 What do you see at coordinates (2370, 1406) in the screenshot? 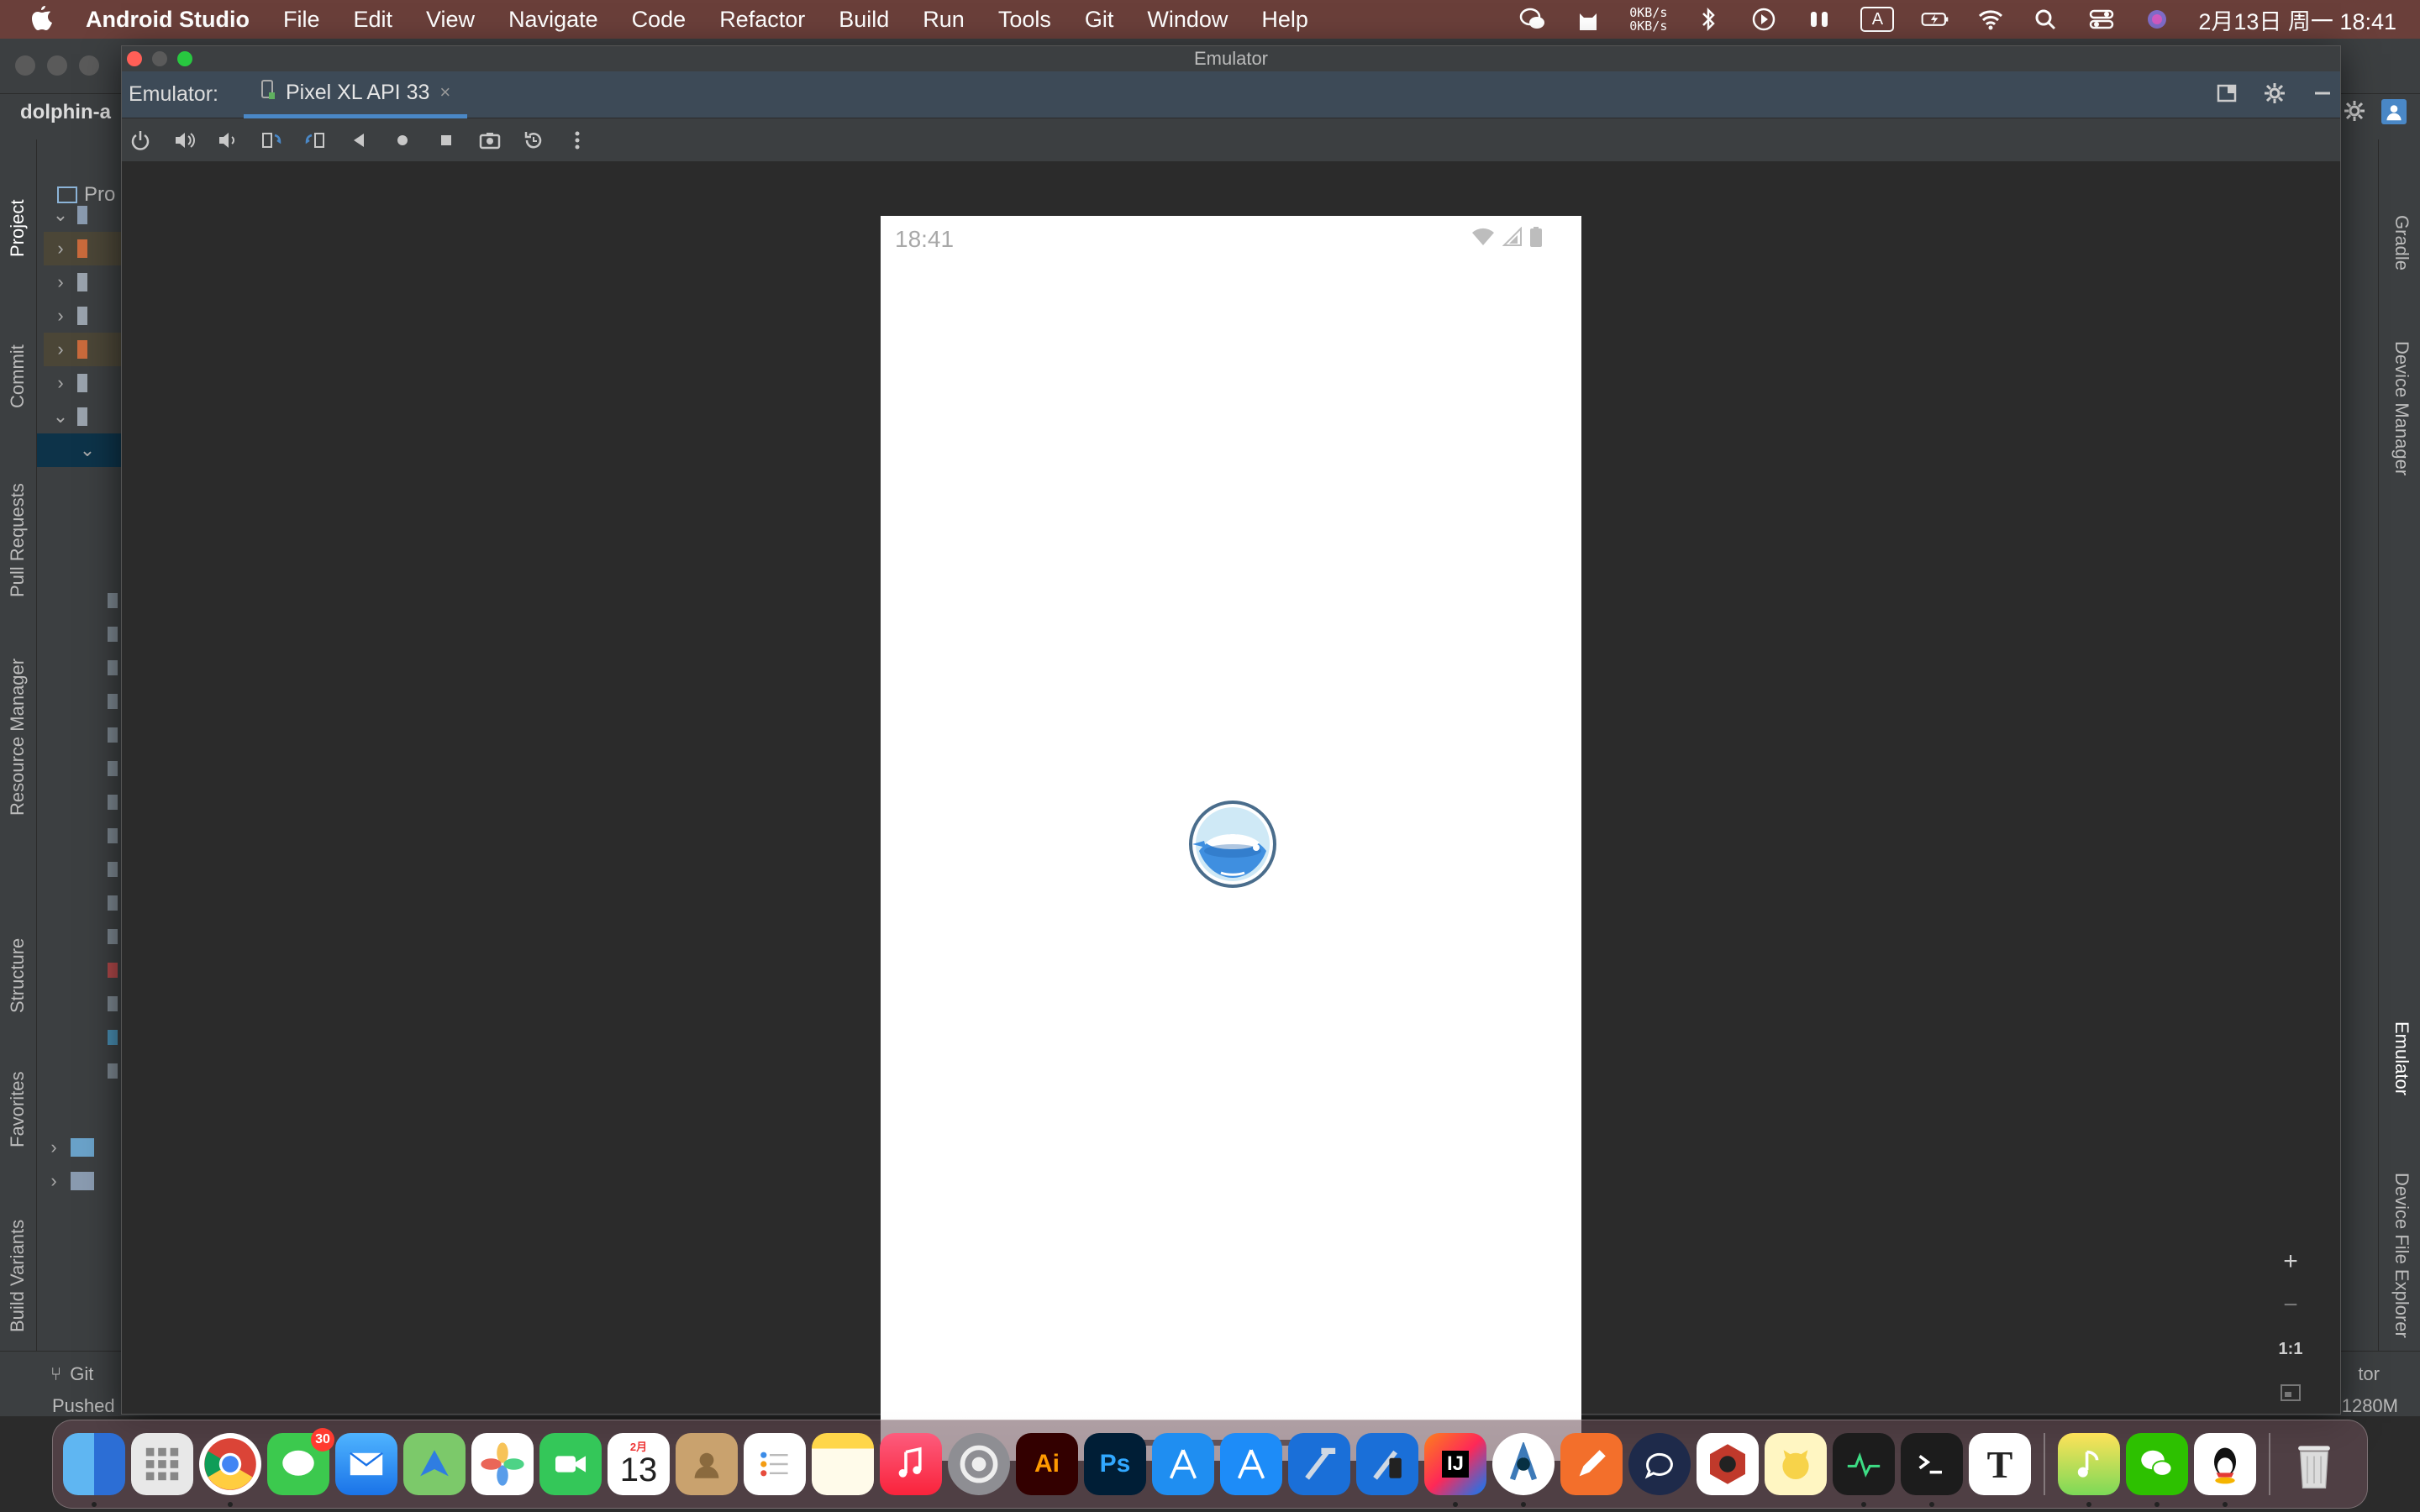
I see `memory-indicator: 1280M` at bounding box center [2370, 1406].